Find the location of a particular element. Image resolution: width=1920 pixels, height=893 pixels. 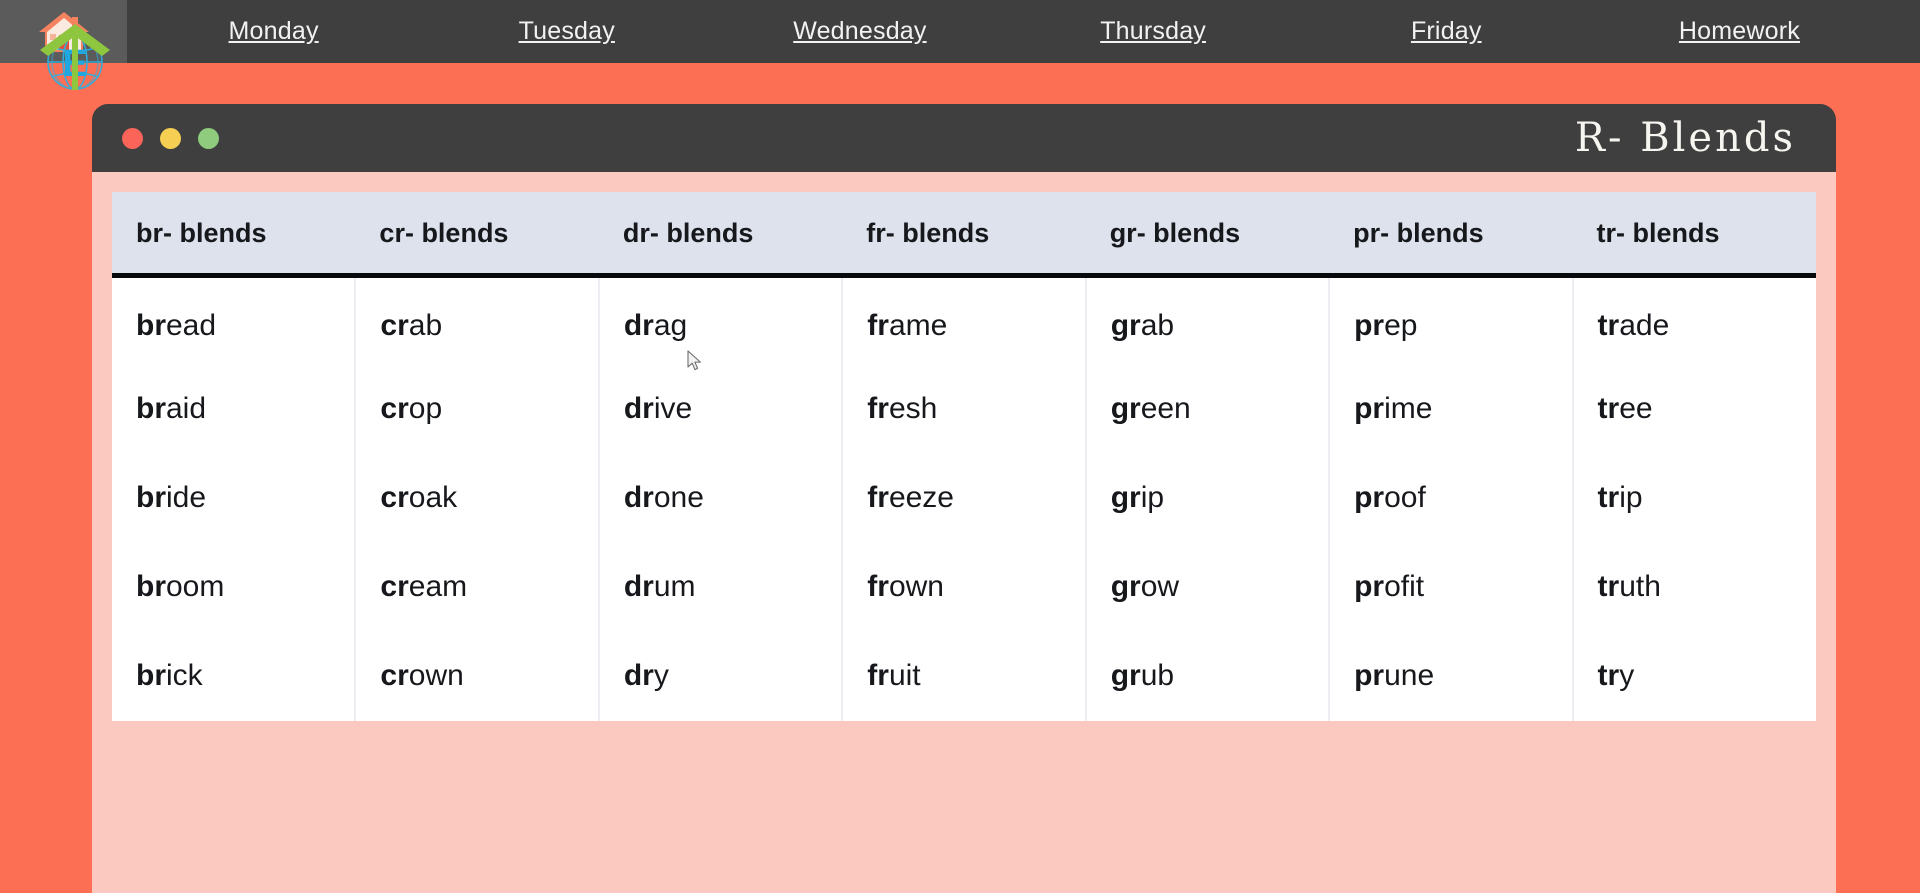

word-cell-gr: grub is located at coordinates (1208, 676).